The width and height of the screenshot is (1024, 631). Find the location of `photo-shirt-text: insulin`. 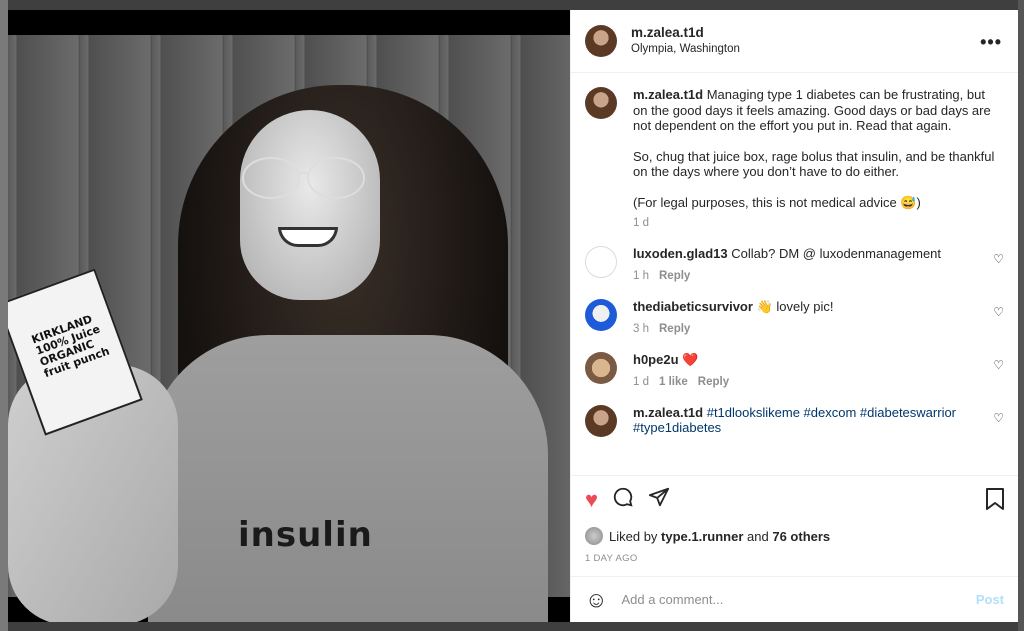

photo-shirt-text: insulin is located at coordinates (305, 535).